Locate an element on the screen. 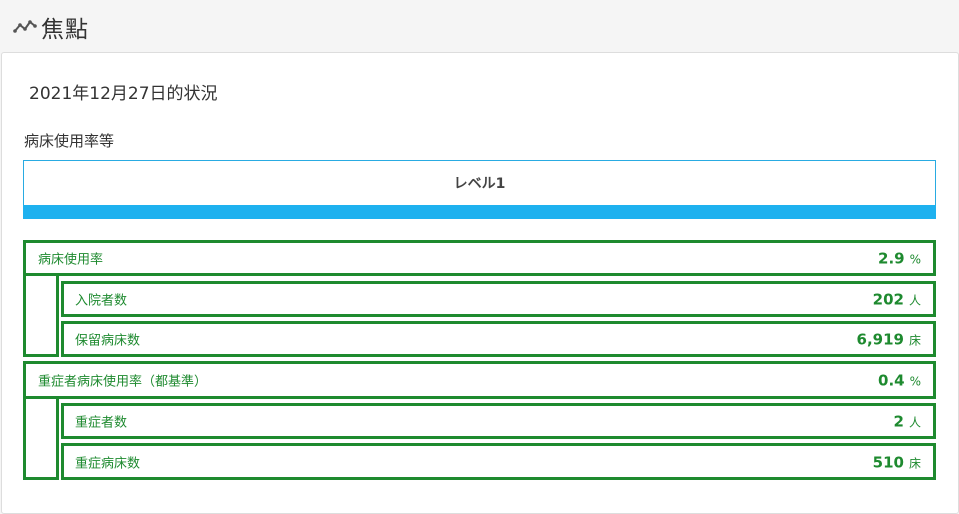 This screenshot has width=959, height=514. metric-row-bed-usage: 病床使用率 2.9% is located at coordinates (479, 258).